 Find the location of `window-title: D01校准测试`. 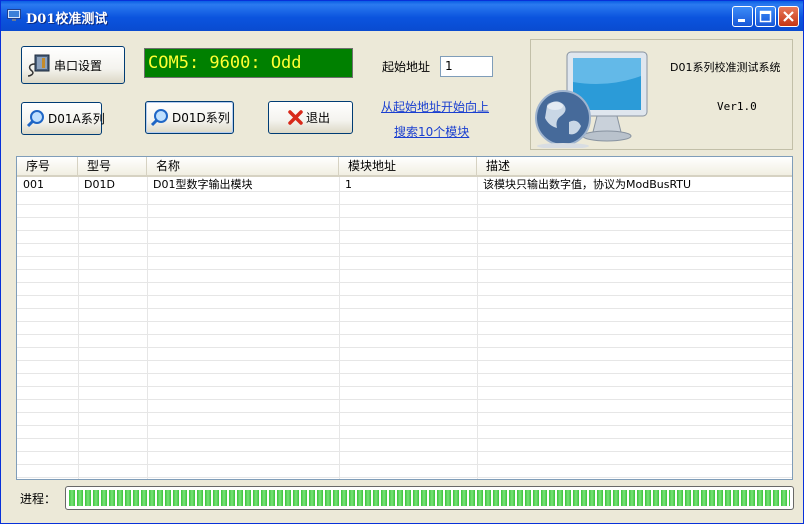

window-title: D01校准测试 is located at coordinates (67, 19).